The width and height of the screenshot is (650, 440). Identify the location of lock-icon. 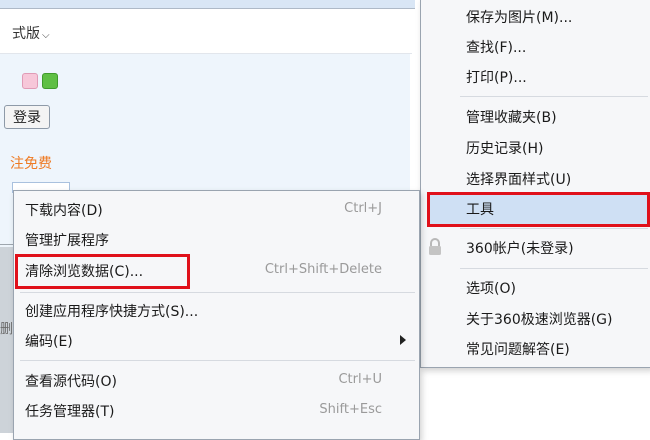
(435, 246).